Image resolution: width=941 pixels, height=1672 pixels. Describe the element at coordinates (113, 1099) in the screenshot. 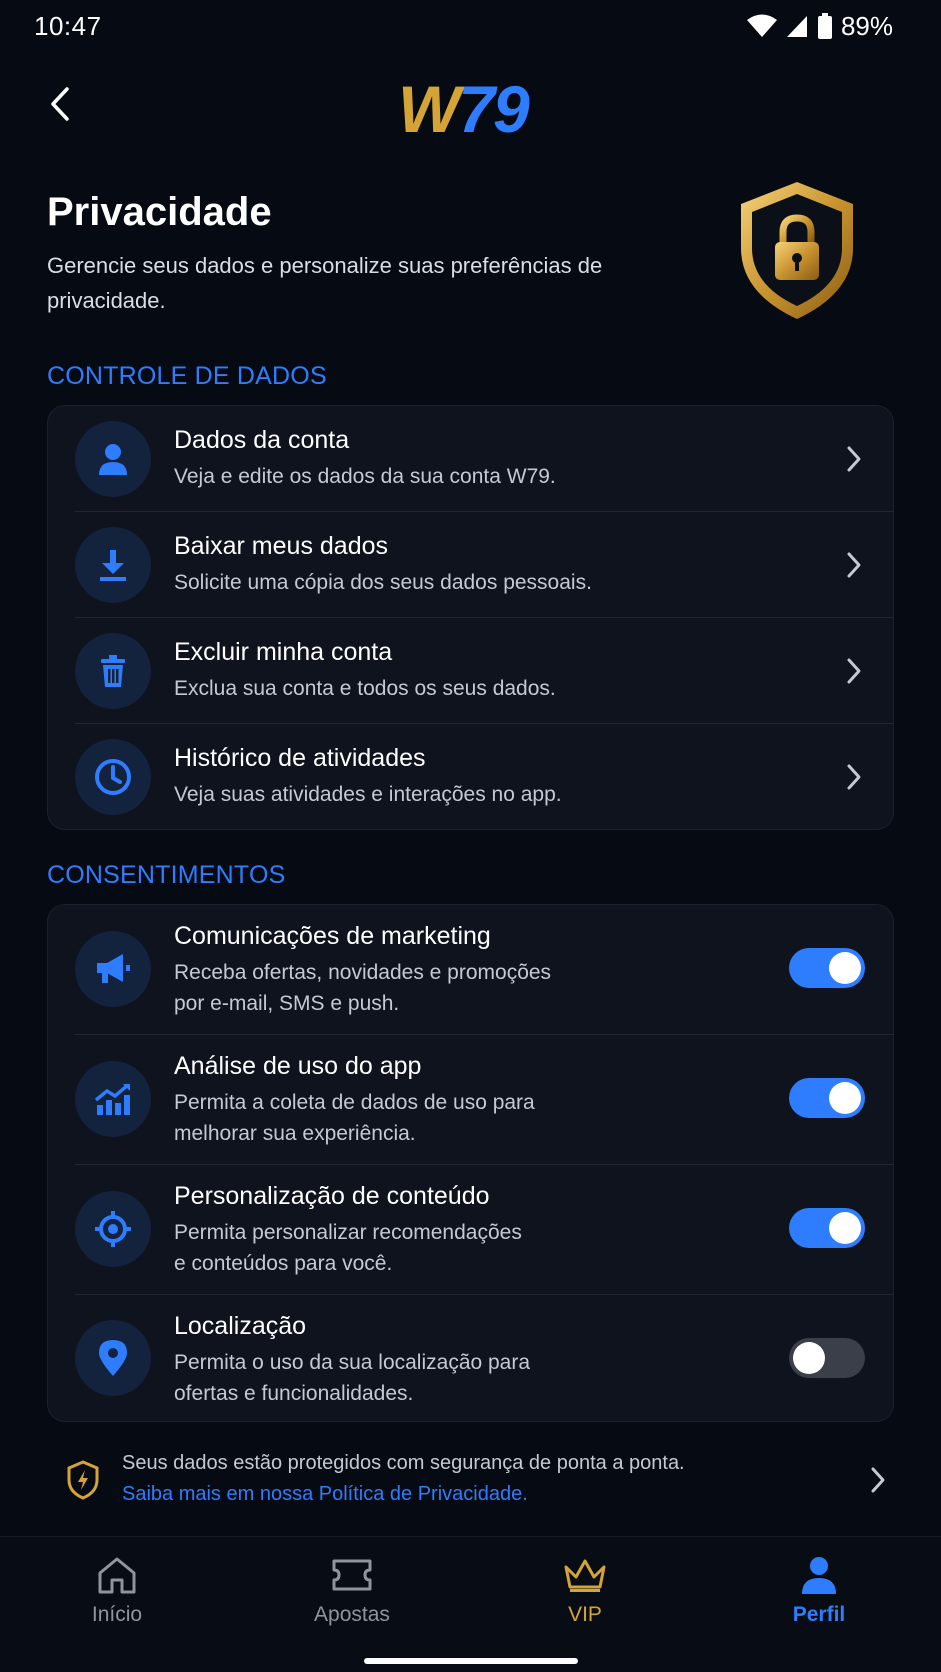

I see `chart-icon` at that location.